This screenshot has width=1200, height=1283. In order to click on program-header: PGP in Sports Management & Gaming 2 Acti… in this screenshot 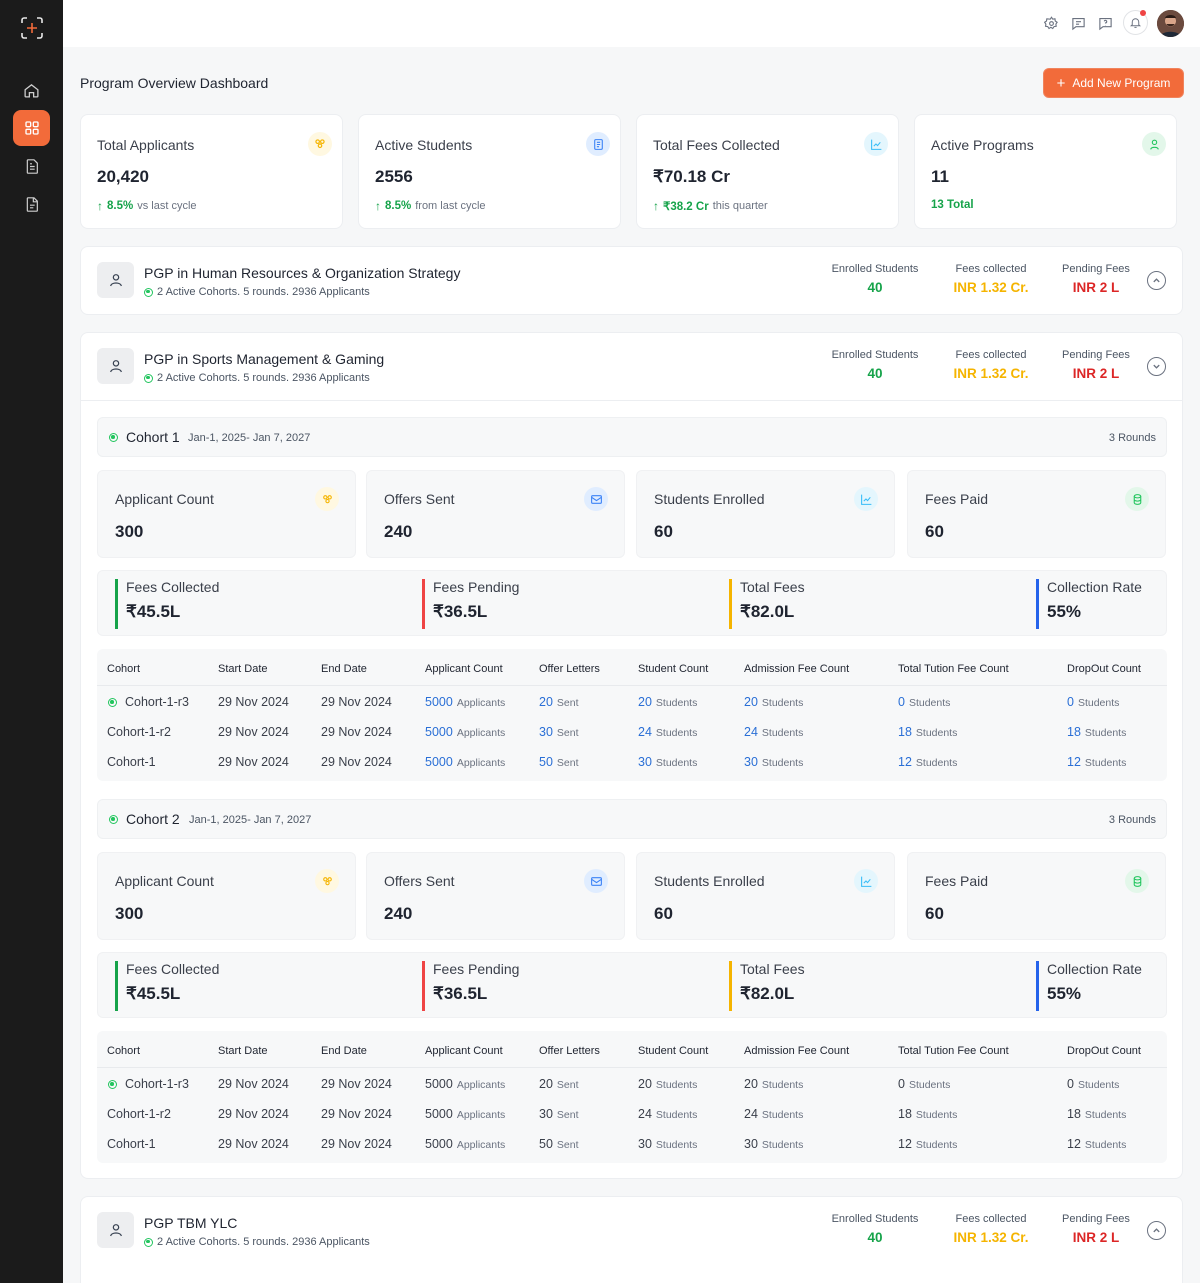, I will do `click(631, 367)`.